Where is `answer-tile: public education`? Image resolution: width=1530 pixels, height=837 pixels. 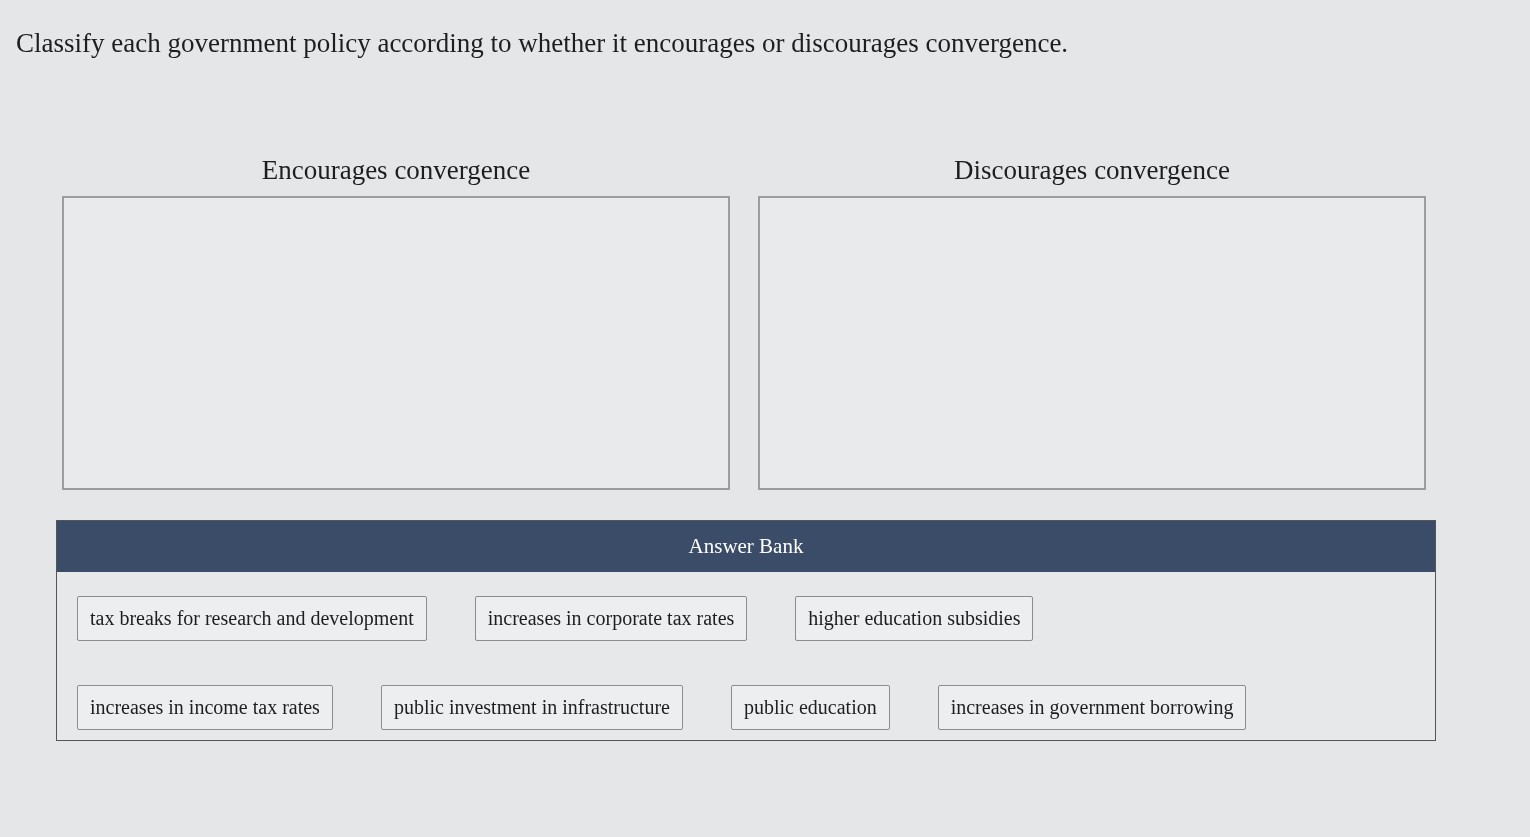
answer-tile: public education is located at coordinates (810, 707).